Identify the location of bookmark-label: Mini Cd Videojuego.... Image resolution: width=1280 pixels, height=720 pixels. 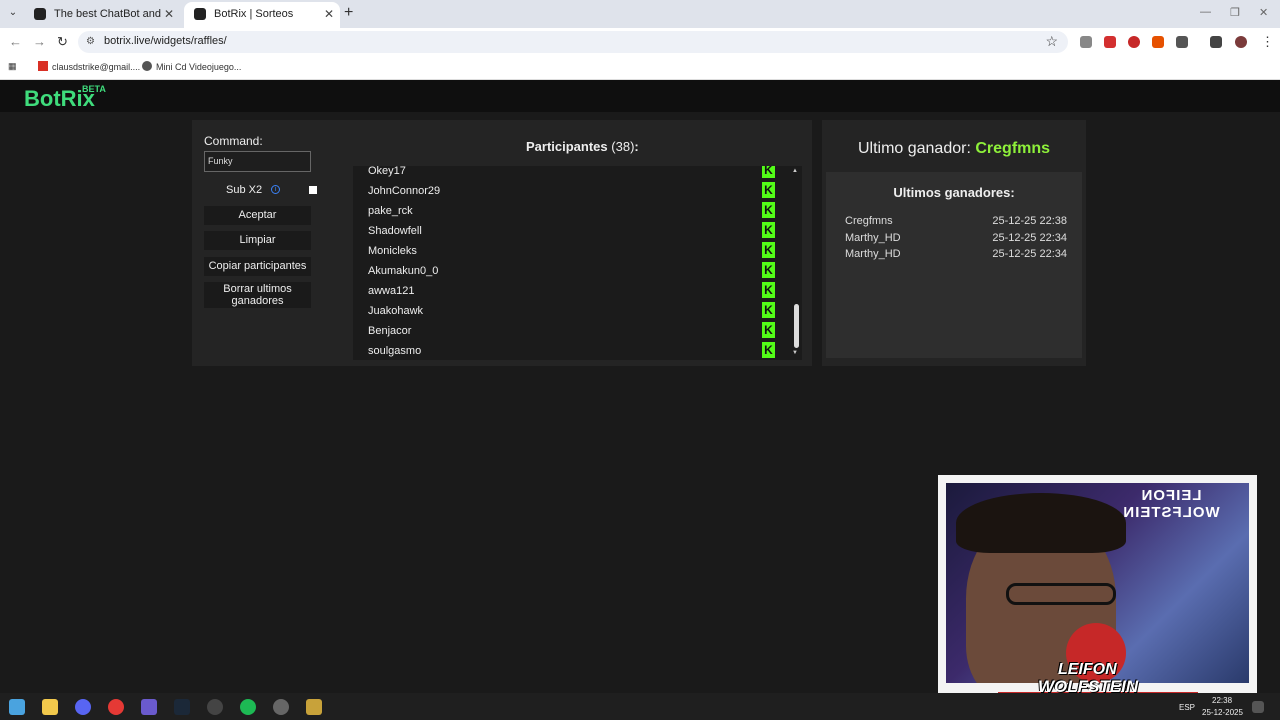
(199, 67).